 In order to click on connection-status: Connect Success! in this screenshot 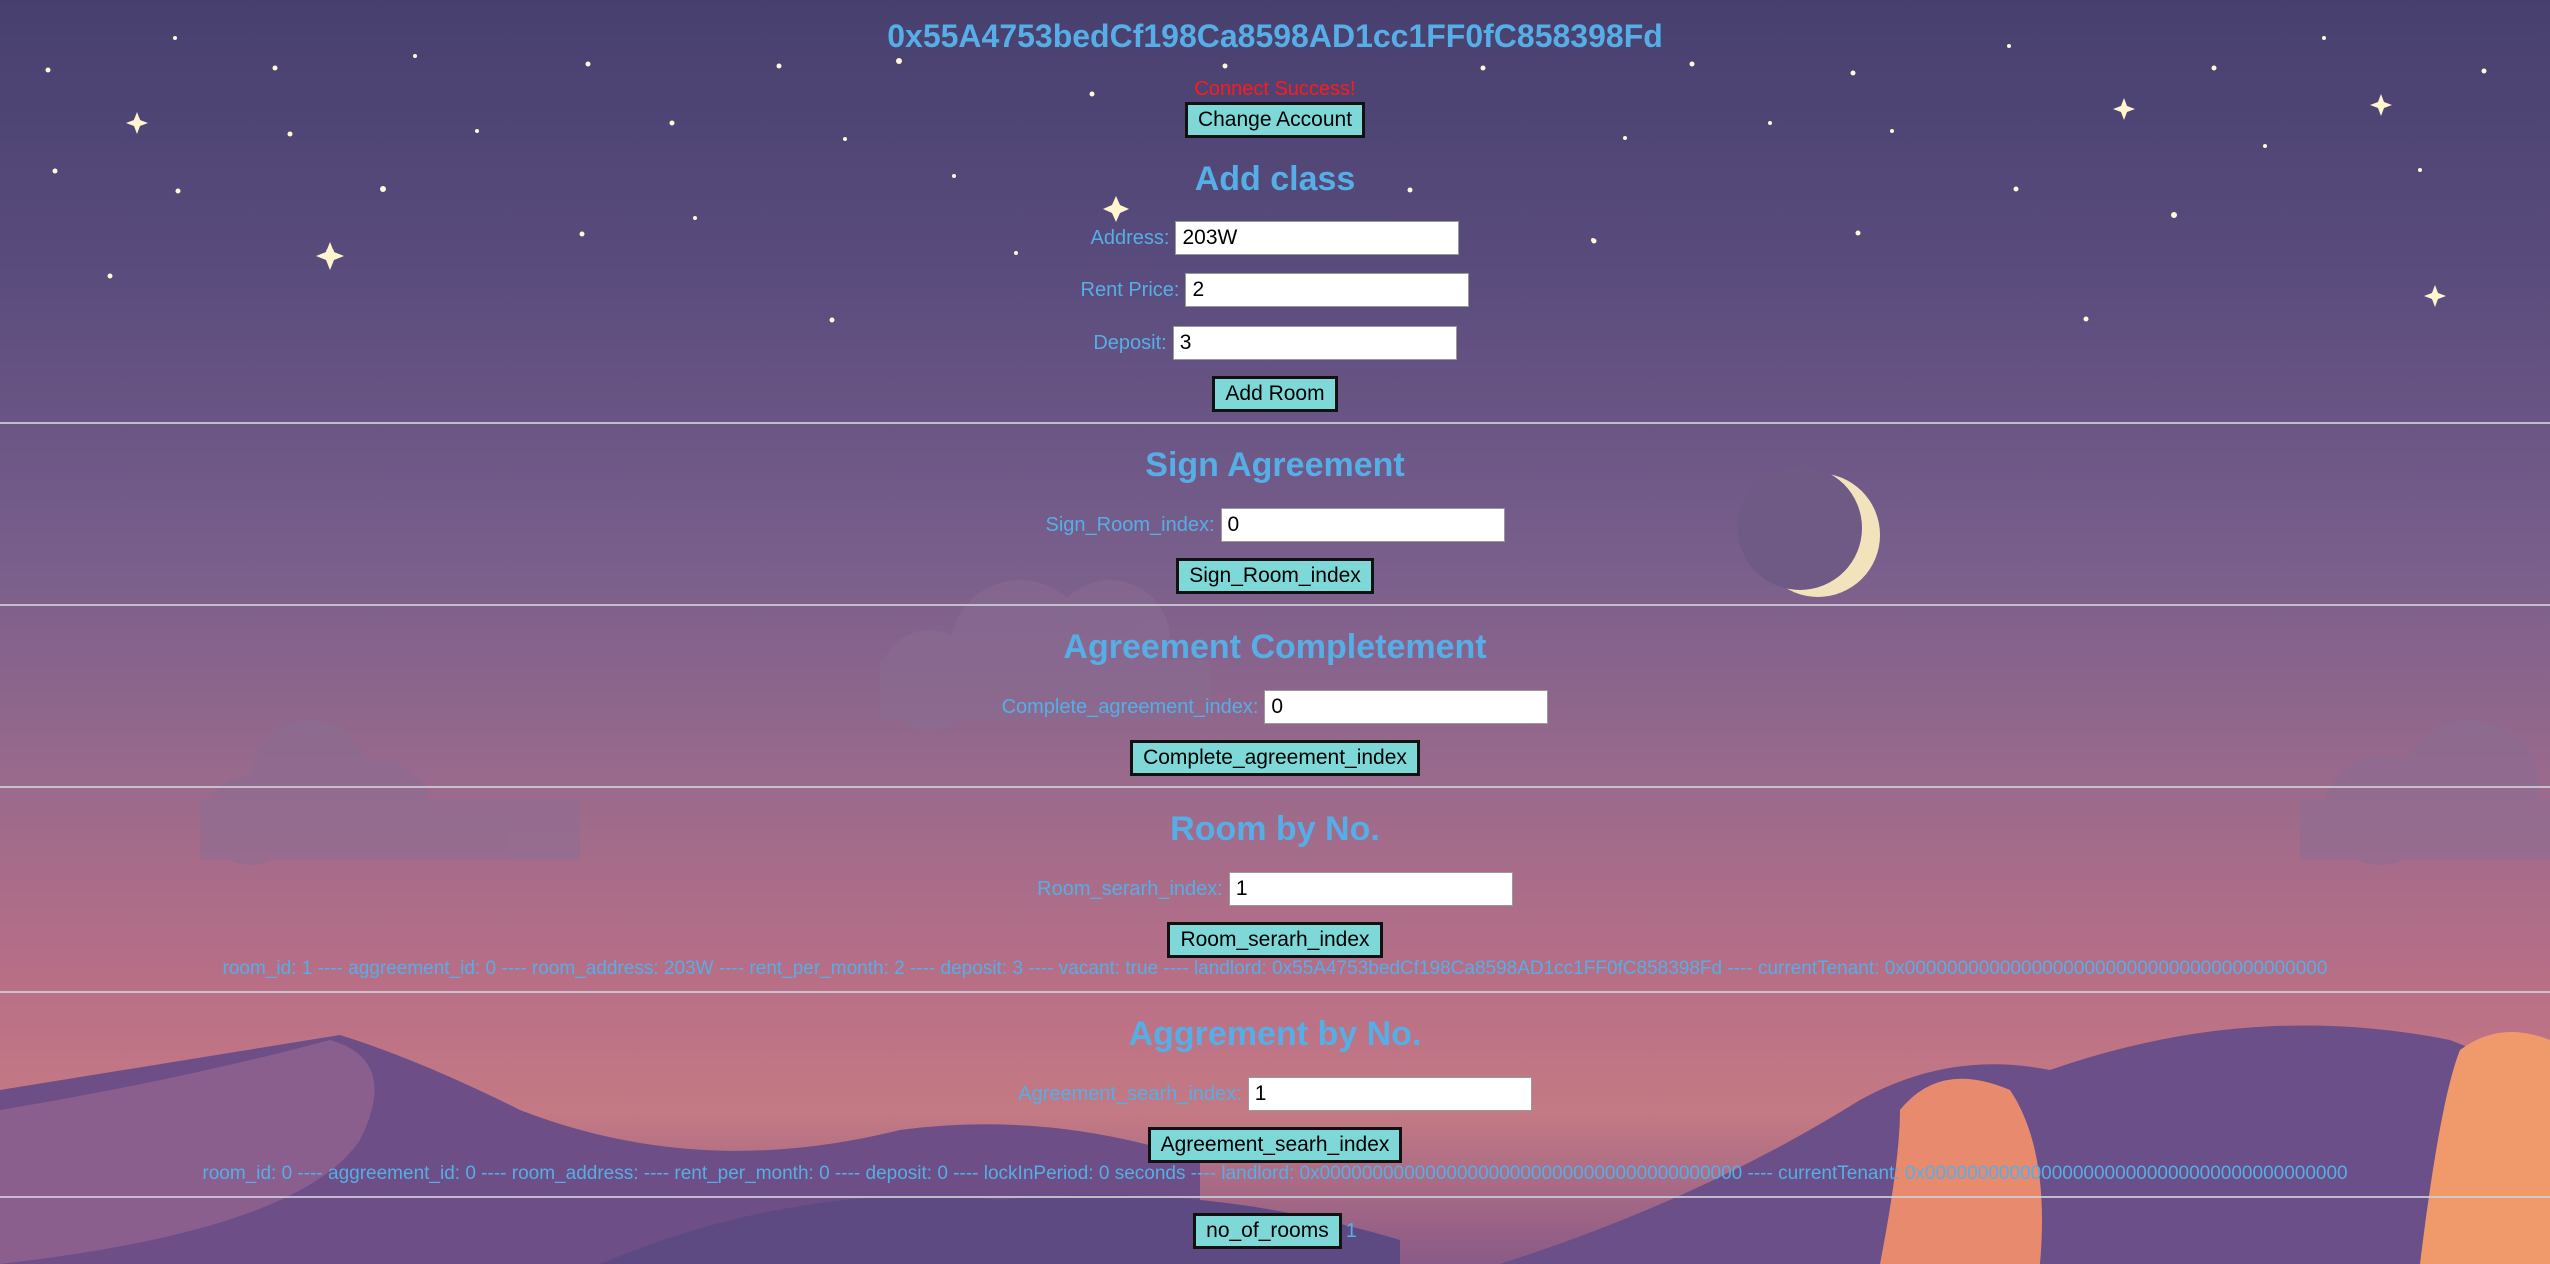, I will do `click(1275, 89)`.